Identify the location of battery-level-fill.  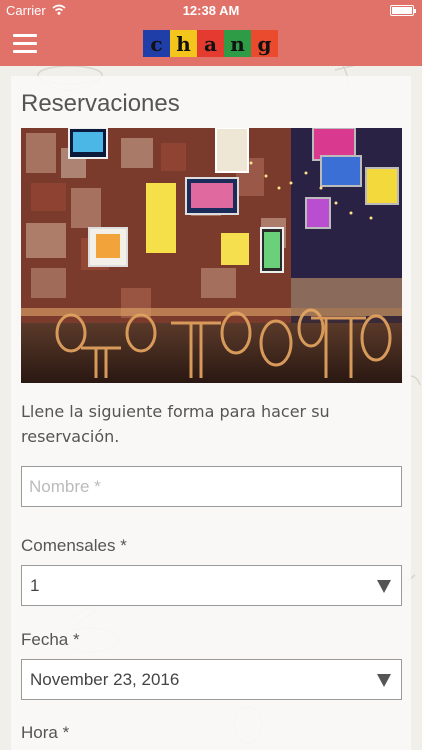
(402, 10).